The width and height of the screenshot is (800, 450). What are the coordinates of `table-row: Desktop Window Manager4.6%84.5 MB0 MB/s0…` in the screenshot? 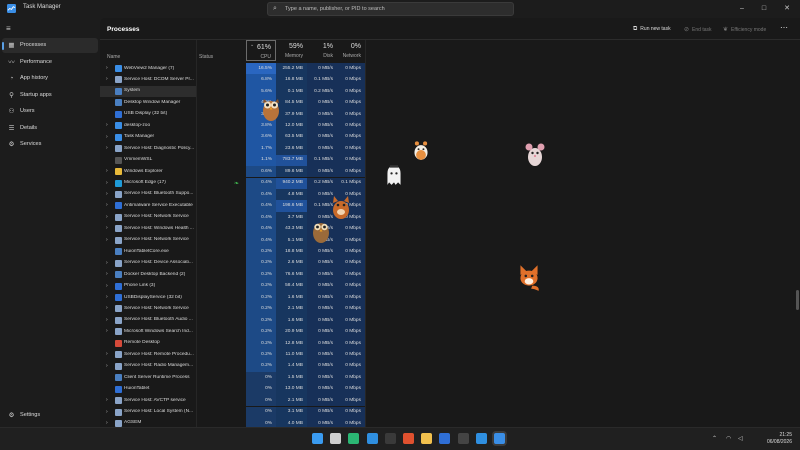 It's located at (232, 103).